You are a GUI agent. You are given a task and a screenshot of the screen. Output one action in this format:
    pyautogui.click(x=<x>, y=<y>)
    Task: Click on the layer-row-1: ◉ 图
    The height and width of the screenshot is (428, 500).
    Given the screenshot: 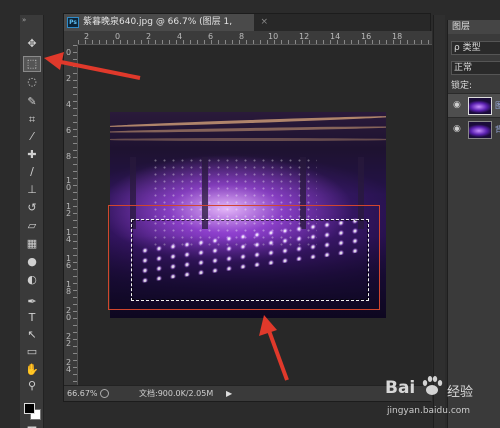 What is the action you would take?
    pyautogui.click(x=474, y=105)
    